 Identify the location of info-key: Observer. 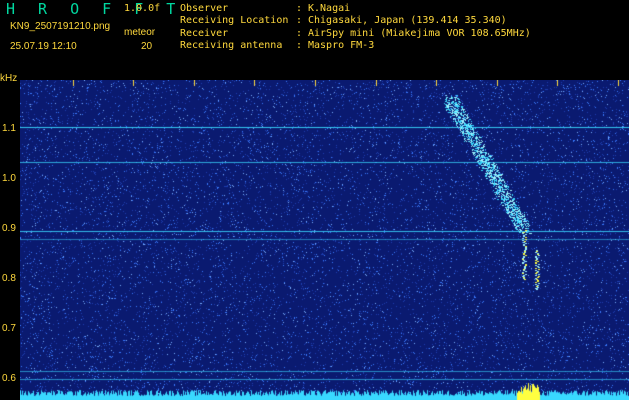
(204, 8).